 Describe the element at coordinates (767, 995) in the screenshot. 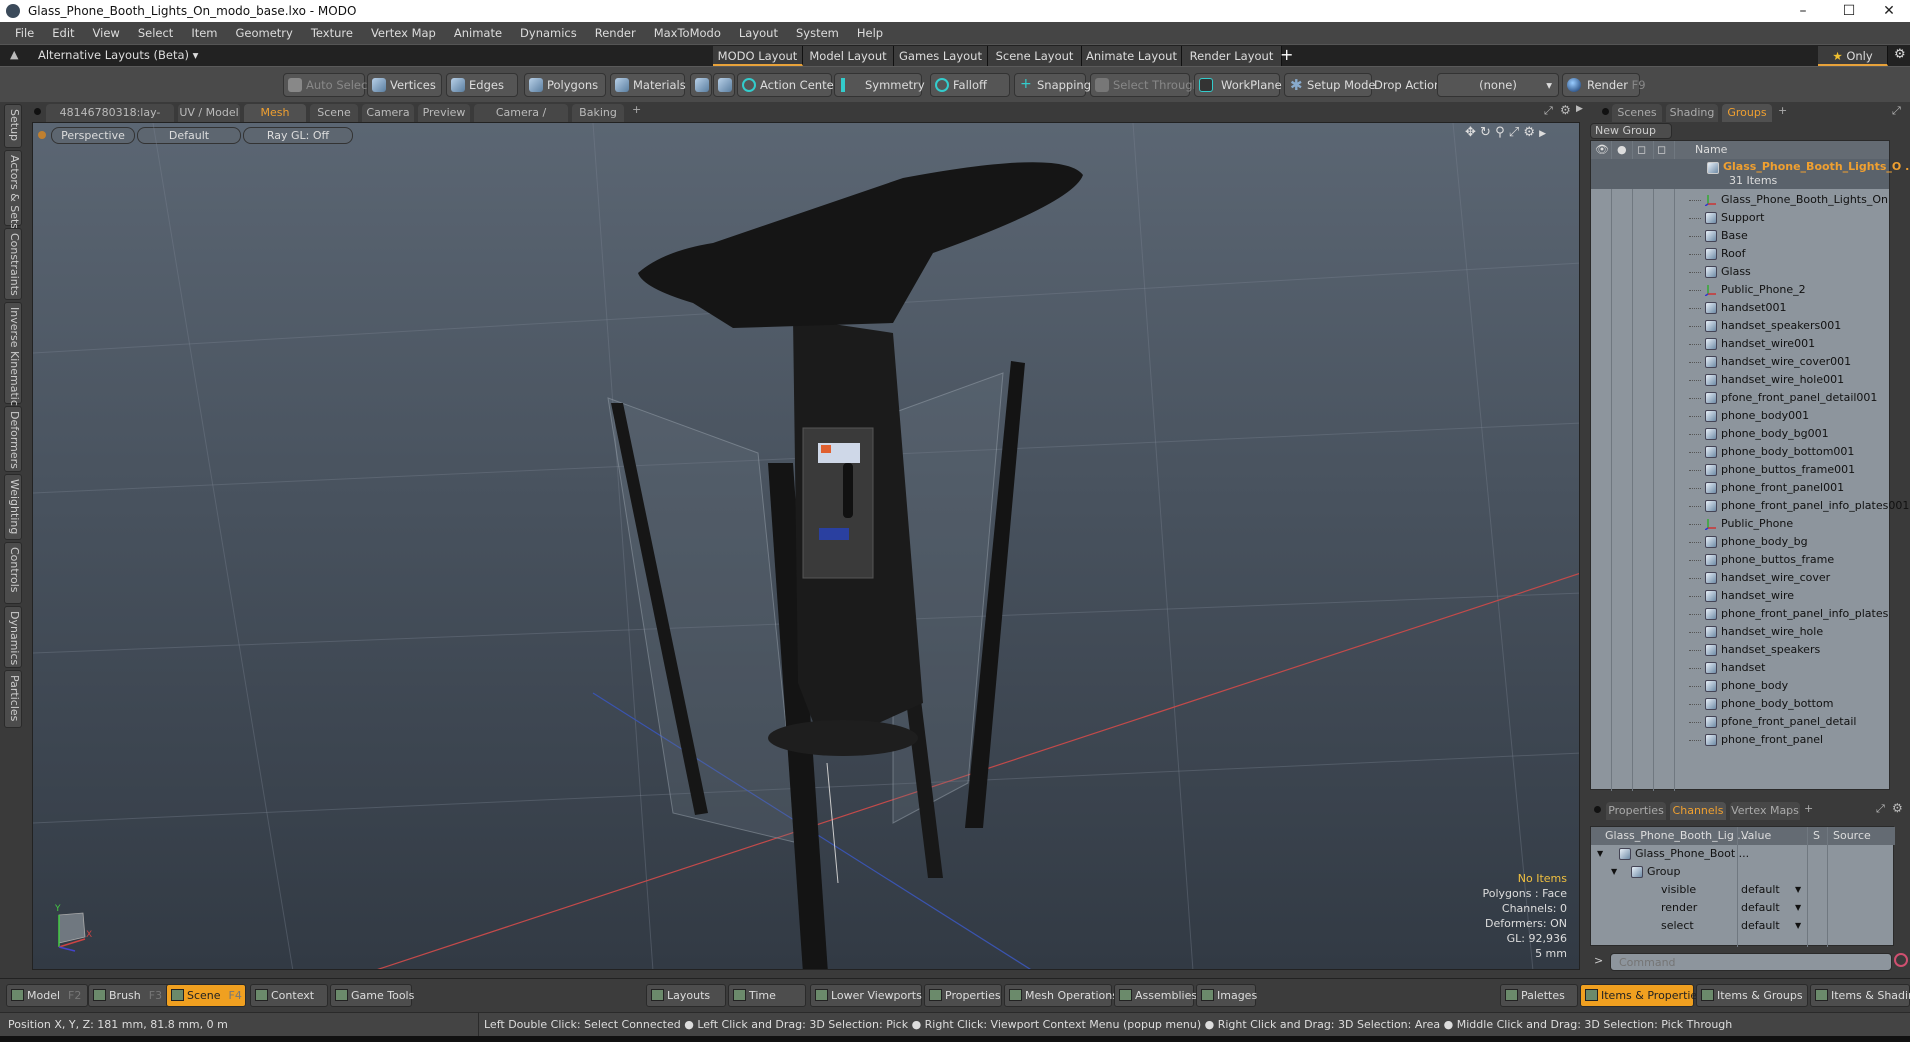

I see `bottom-button-time: Time` at that location.